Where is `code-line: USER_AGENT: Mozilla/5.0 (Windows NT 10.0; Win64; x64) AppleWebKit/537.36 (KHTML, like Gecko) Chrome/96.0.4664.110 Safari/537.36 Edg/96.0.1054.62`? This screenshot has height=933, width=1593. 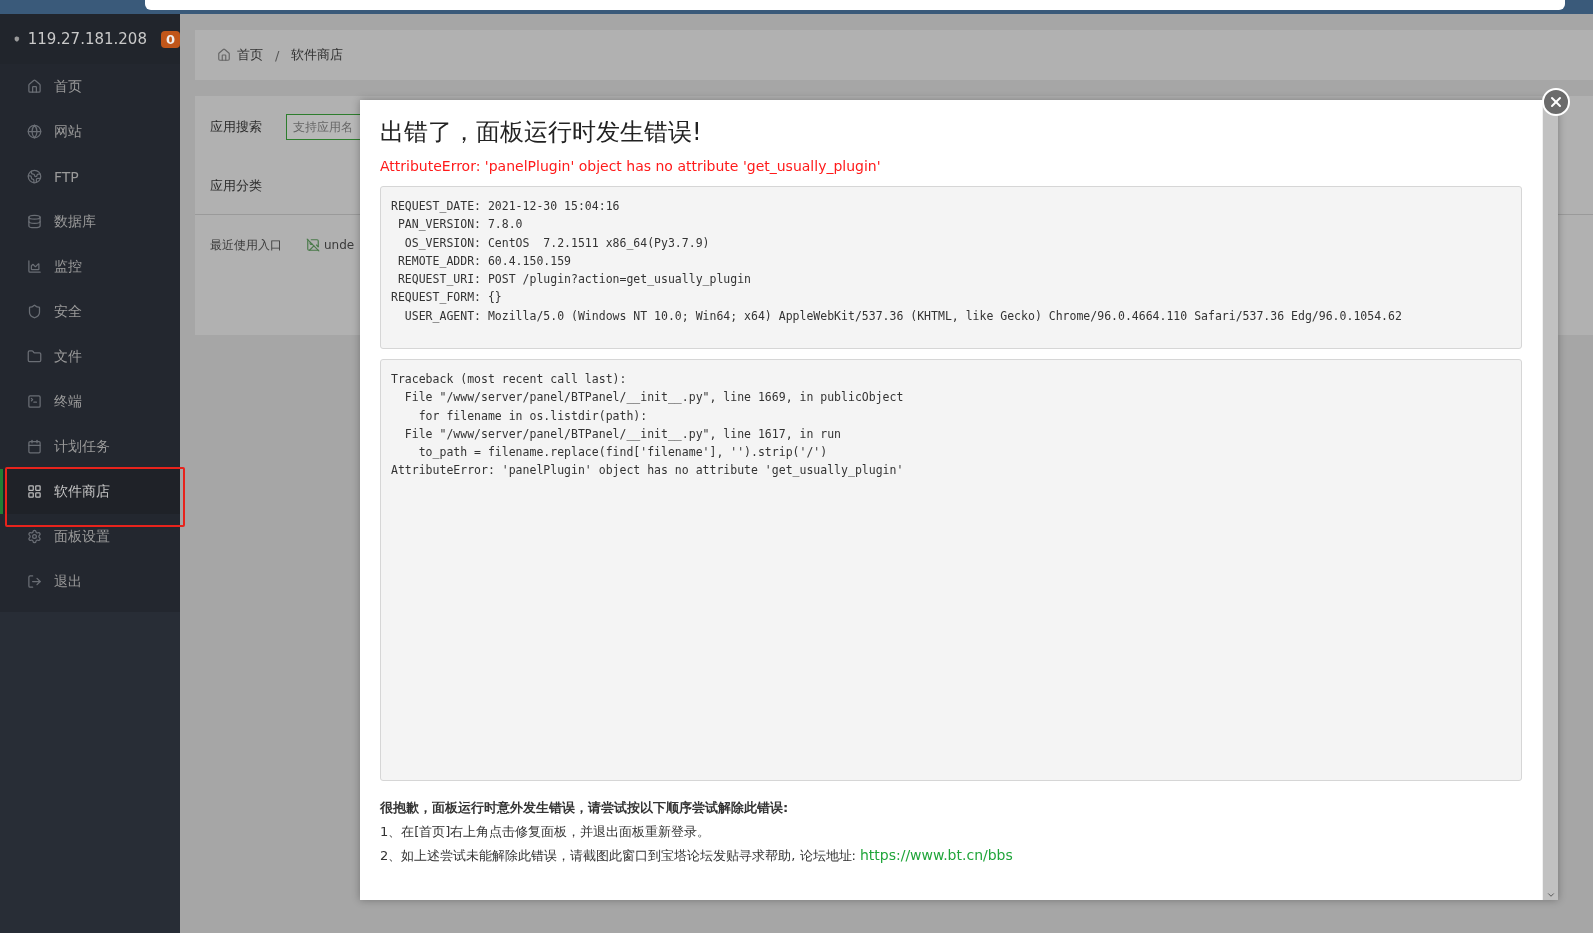 code-line: USER_AGENT: Mozilla/5.0 (Windows NT 10.0; Win64; x64) AppleWebKit/537.36 (KHTML, like Gecko) Chrome/96.0.4664.110 Safari/537.36 Edg/96.0.1054.62 is located at coordinates (903, 316).